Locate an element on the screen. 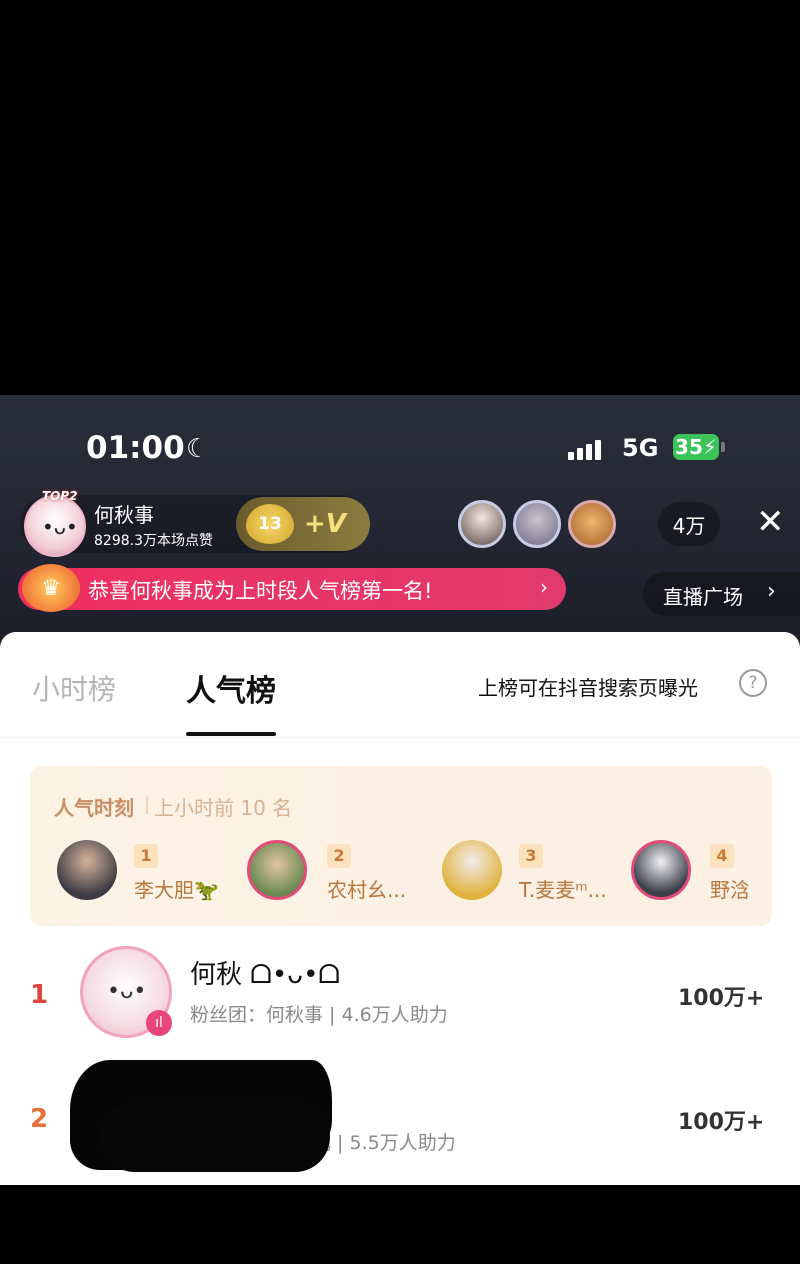 This screenshot has width=800, height=1264. crown-heart-icon: ♛ is located at coordinates (51, 588).